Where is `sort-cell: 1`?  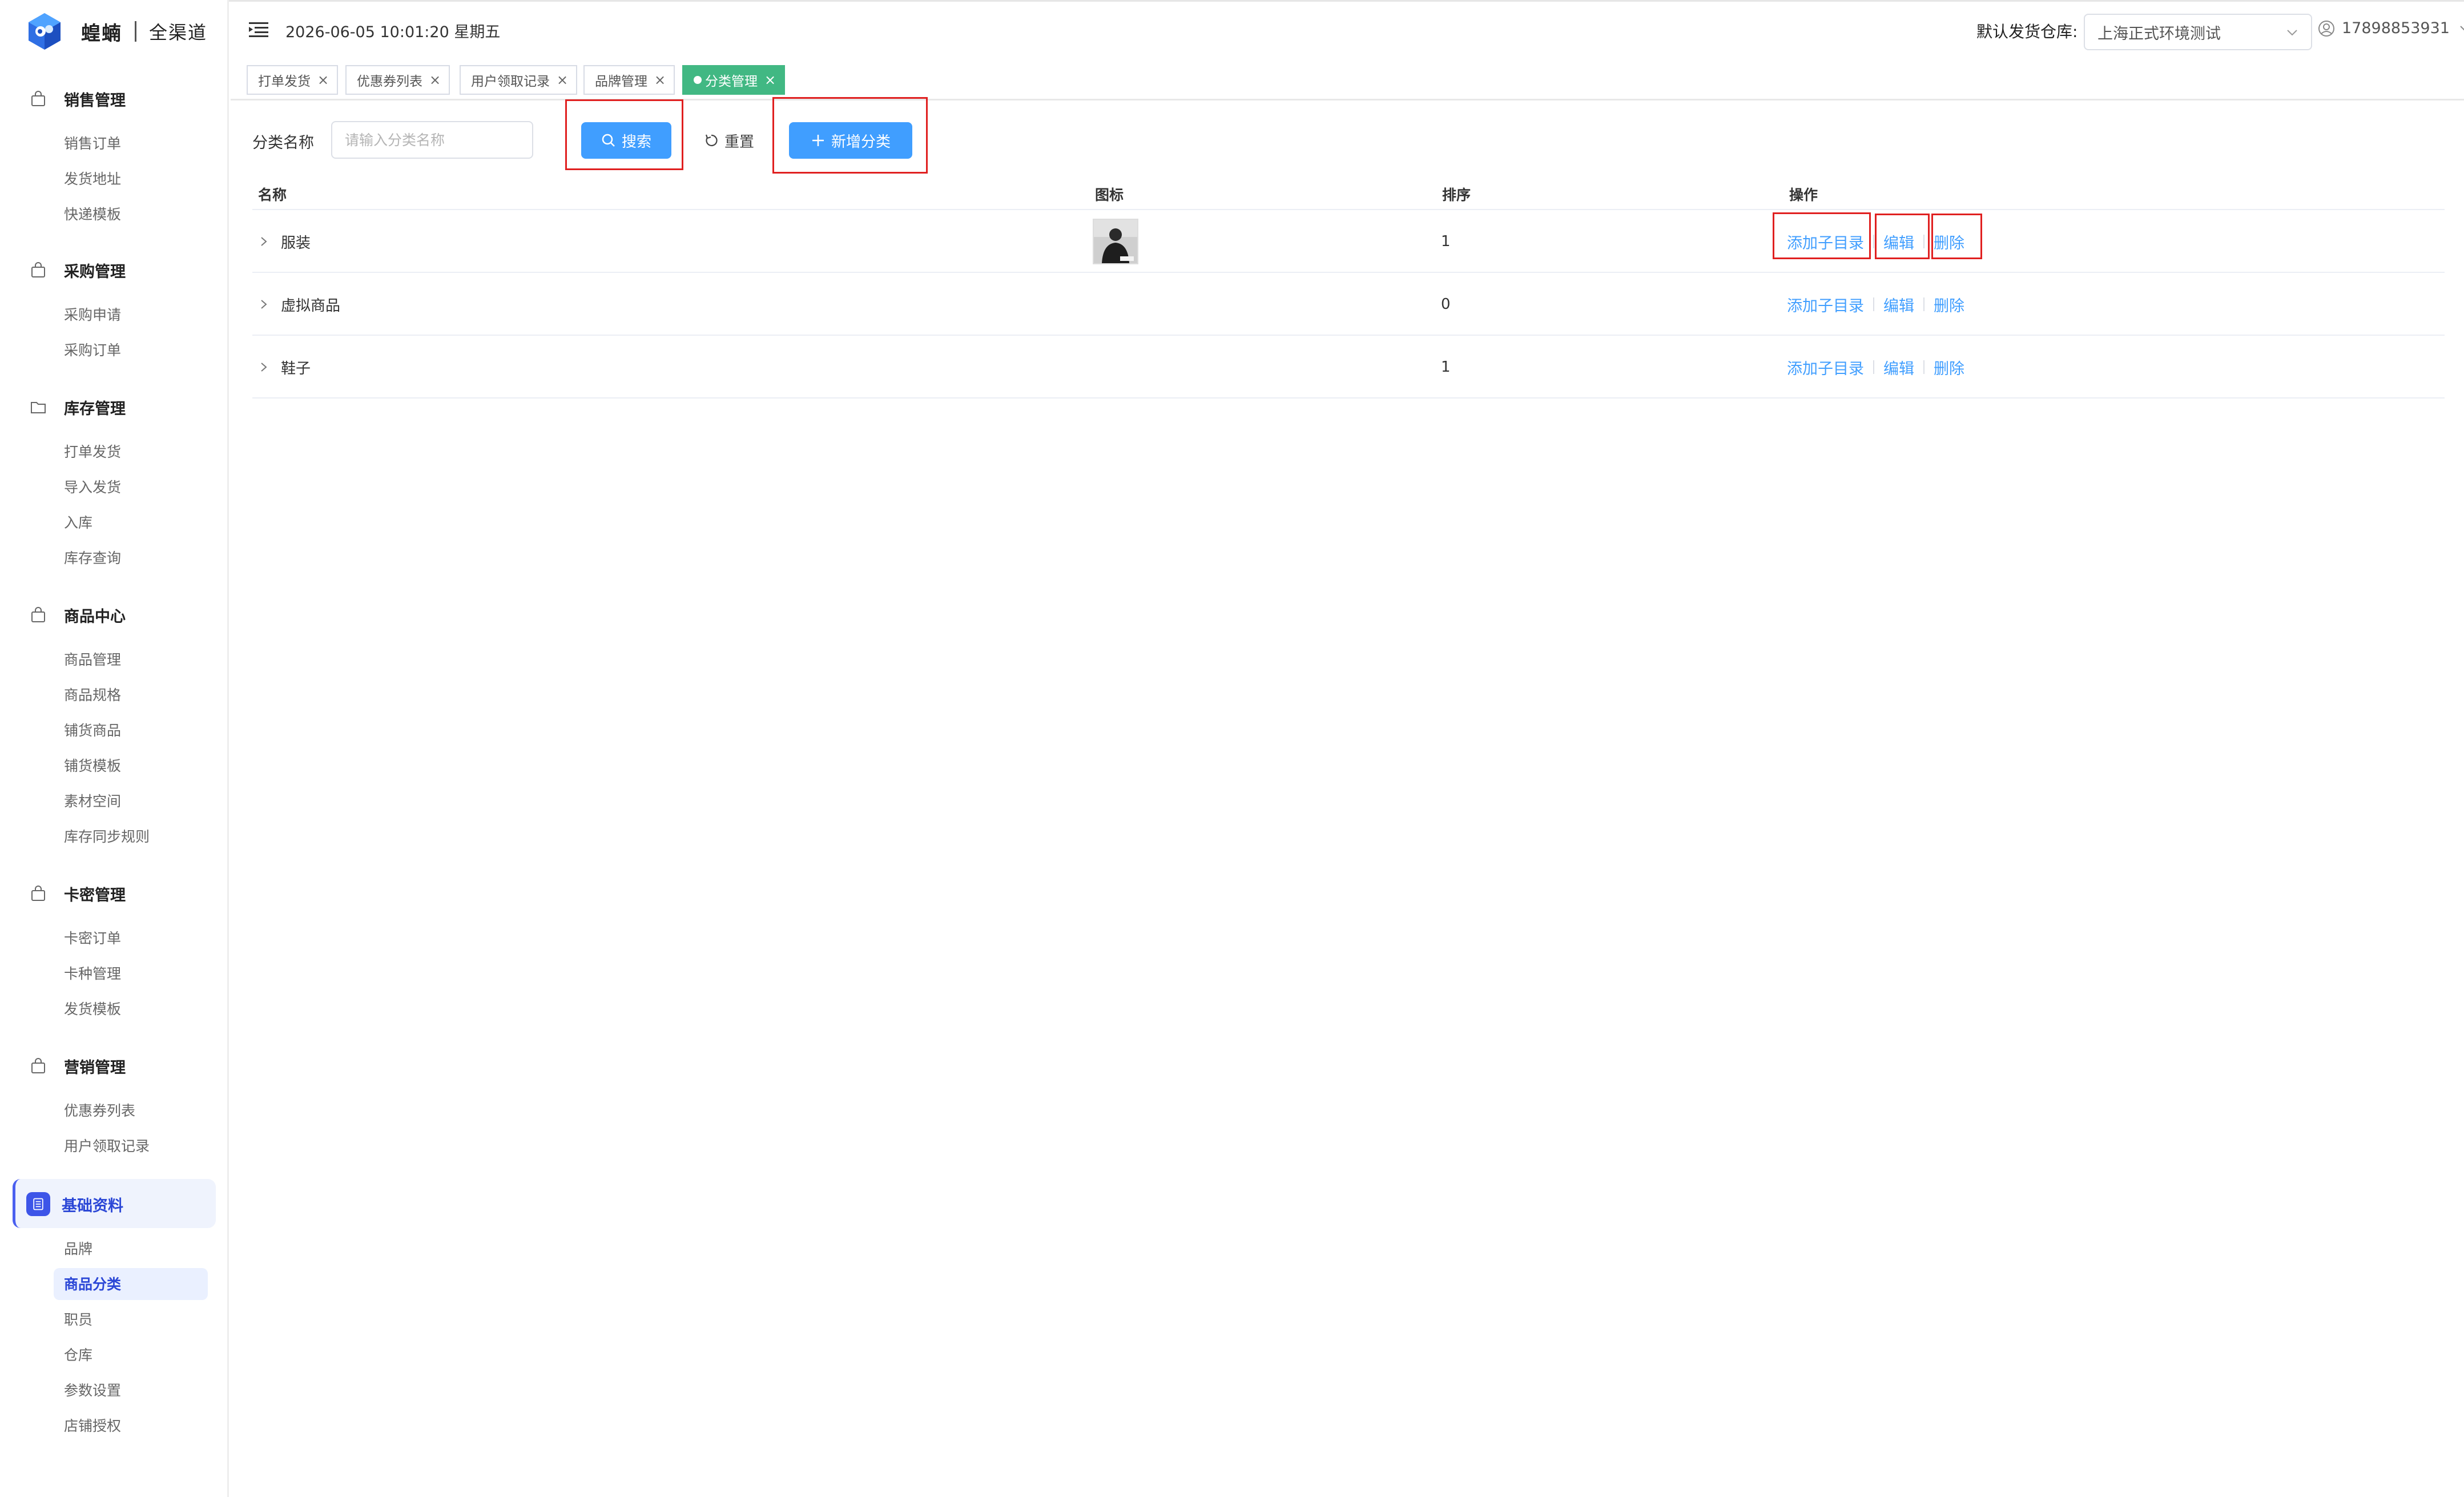
sort-cell: 1 is located at coordinates (1446, 241).